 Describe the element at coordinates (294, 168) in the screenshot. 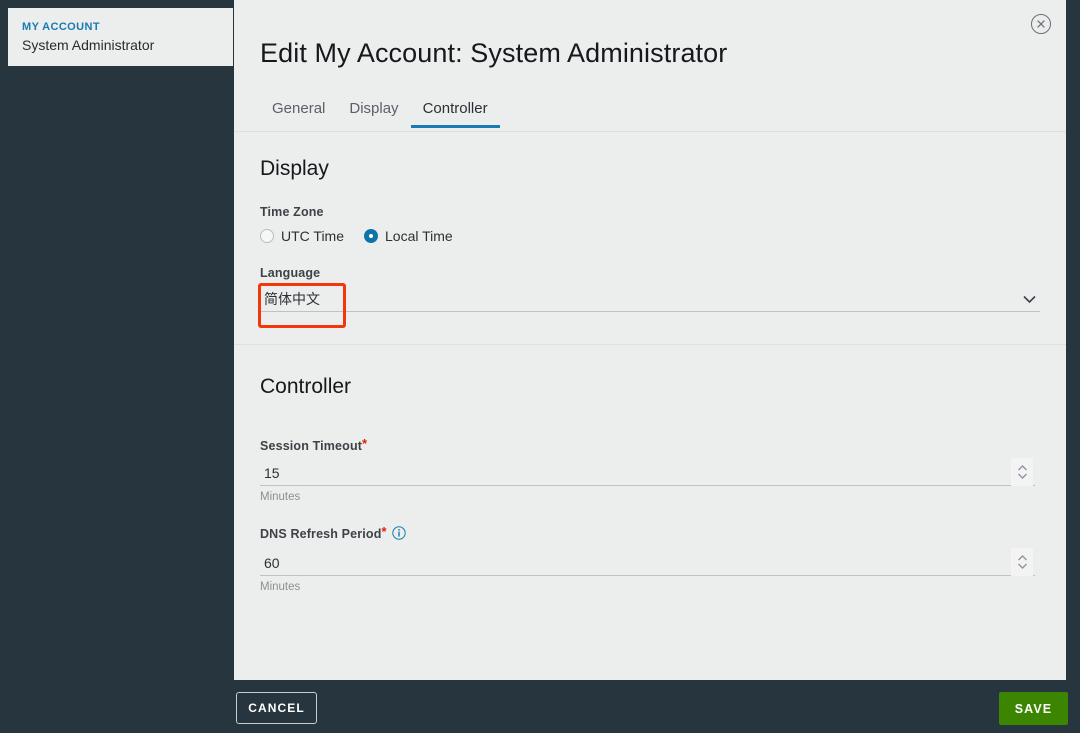

I see `display-section-heading: Display` at that location.